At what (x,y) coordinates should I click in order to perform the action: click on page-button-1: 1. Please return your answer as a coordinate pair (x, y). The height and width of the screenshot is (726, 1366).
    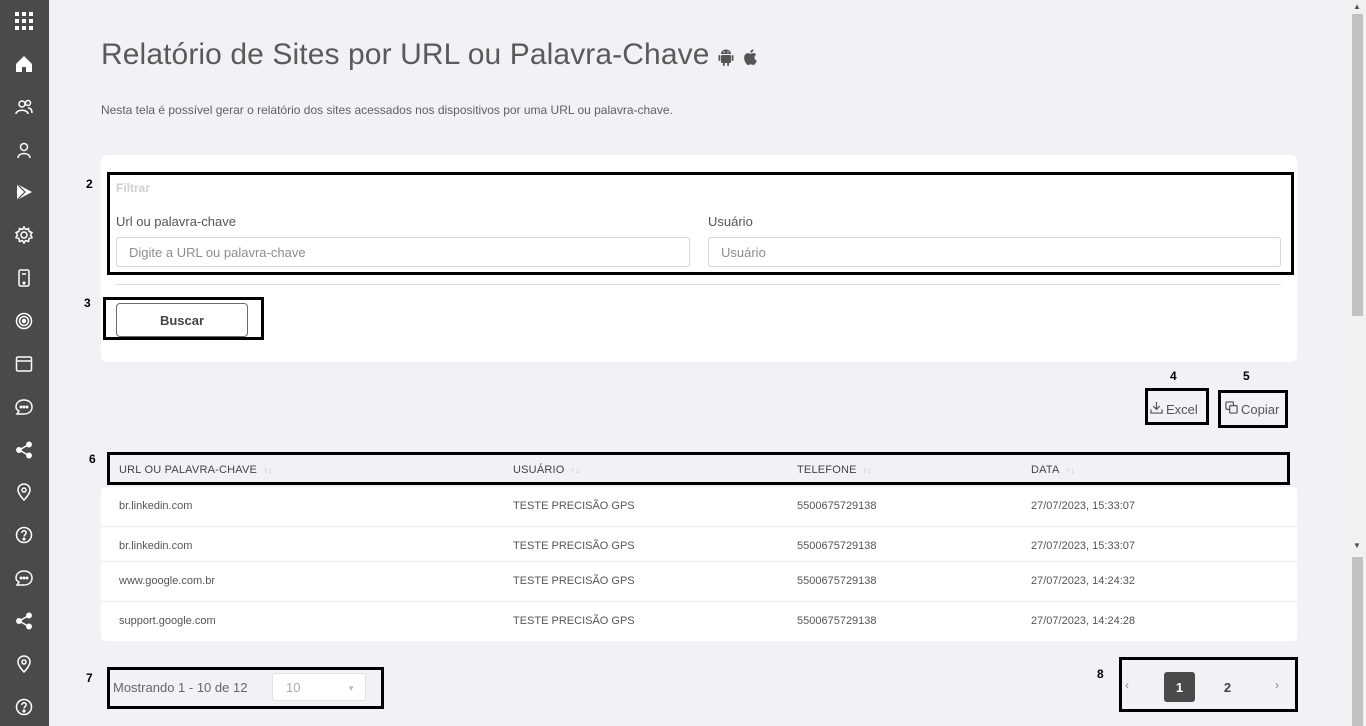
    Looking at the image, I should click on (1179, 687).